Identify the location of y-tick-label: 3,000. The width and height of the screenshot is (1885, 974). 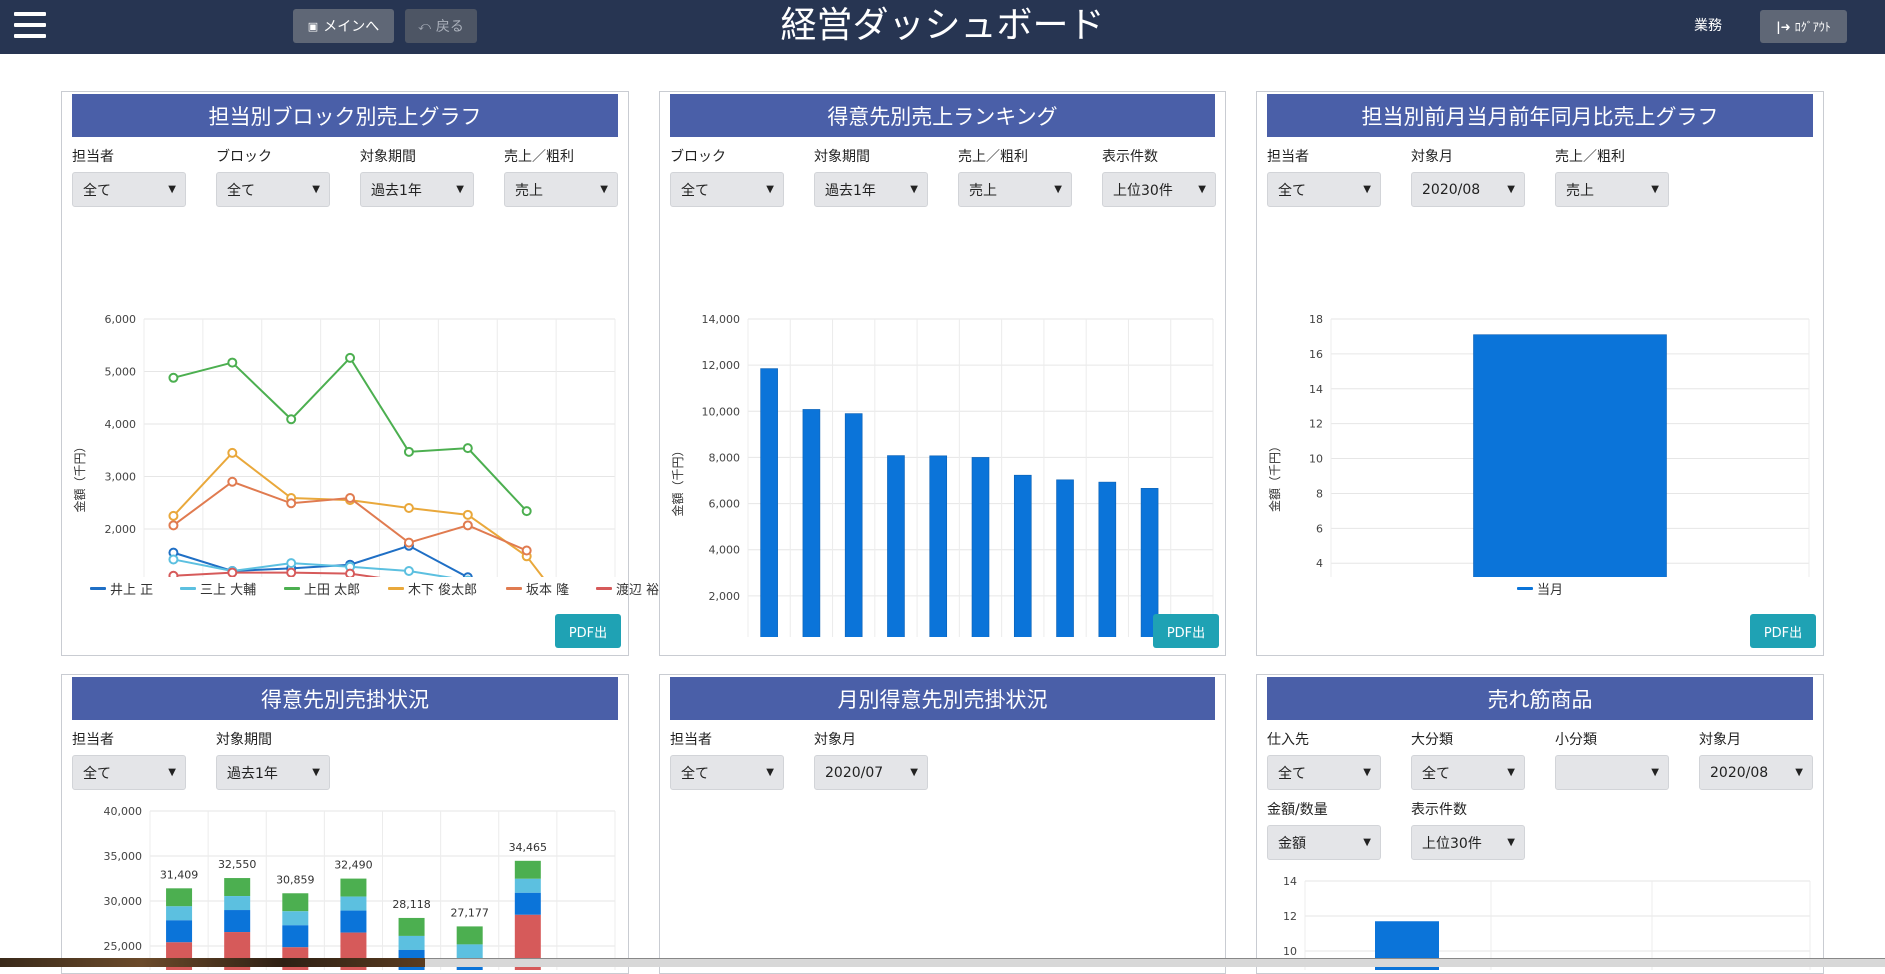
(121, 477).